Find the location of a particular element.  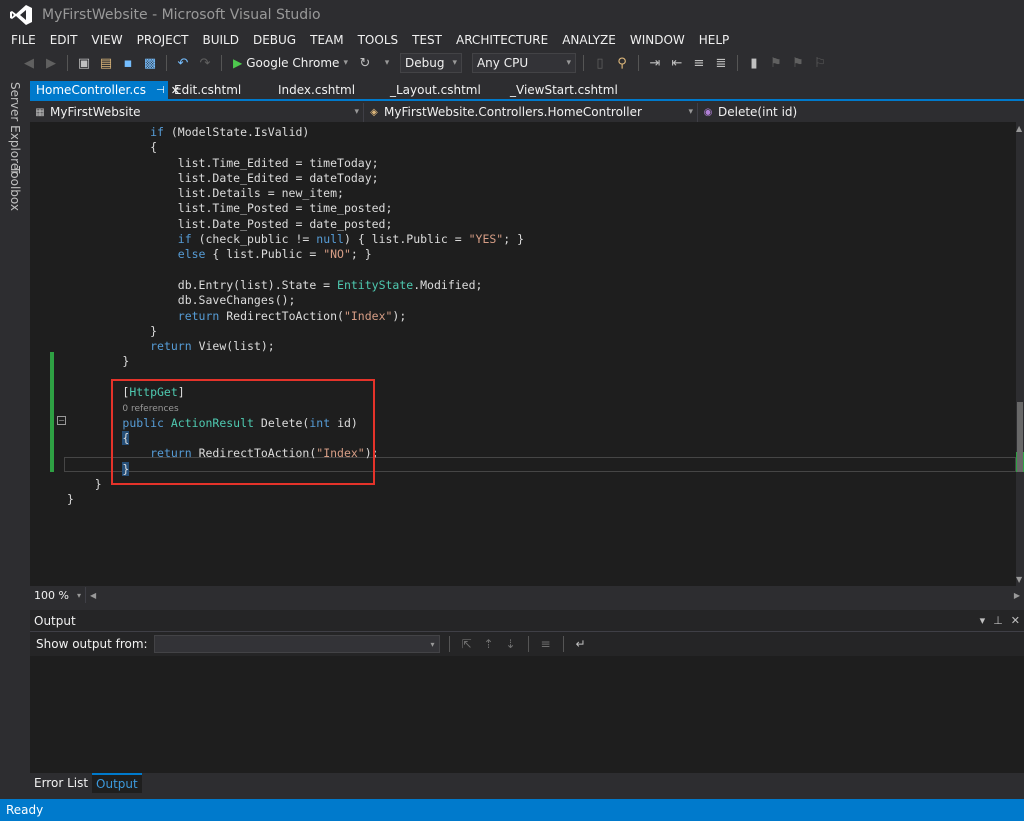

platform-select: Any CPU ▾ is located at coordinates (523, 63).